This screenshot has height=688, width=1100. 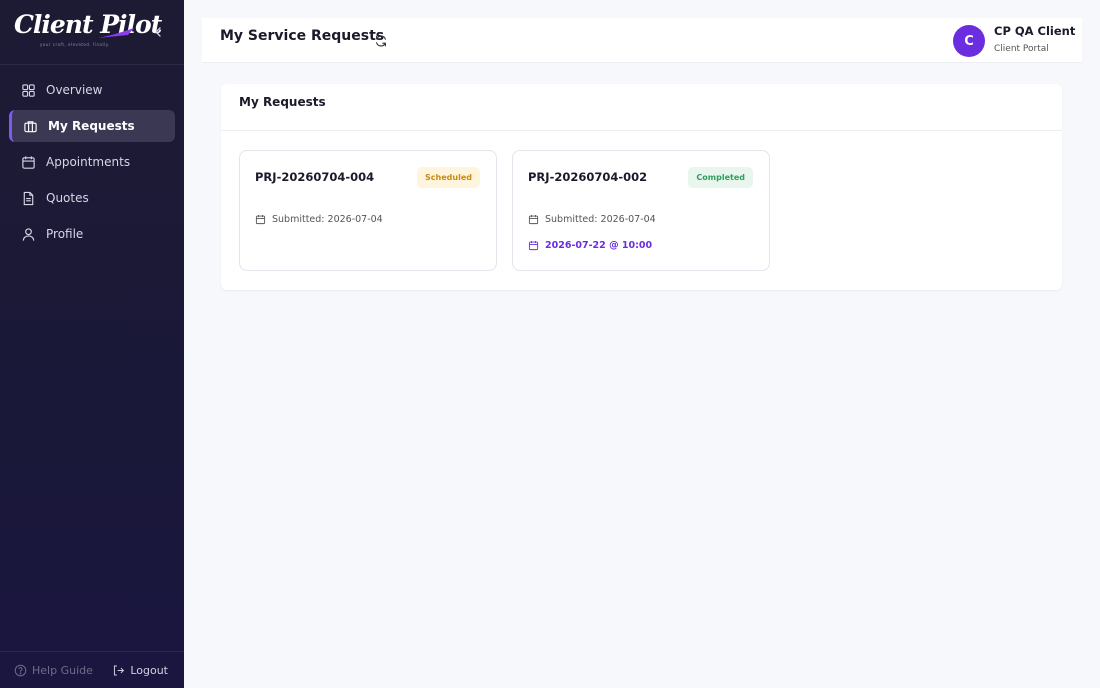 I want to click on document-icon, so click(x=28, y=198).